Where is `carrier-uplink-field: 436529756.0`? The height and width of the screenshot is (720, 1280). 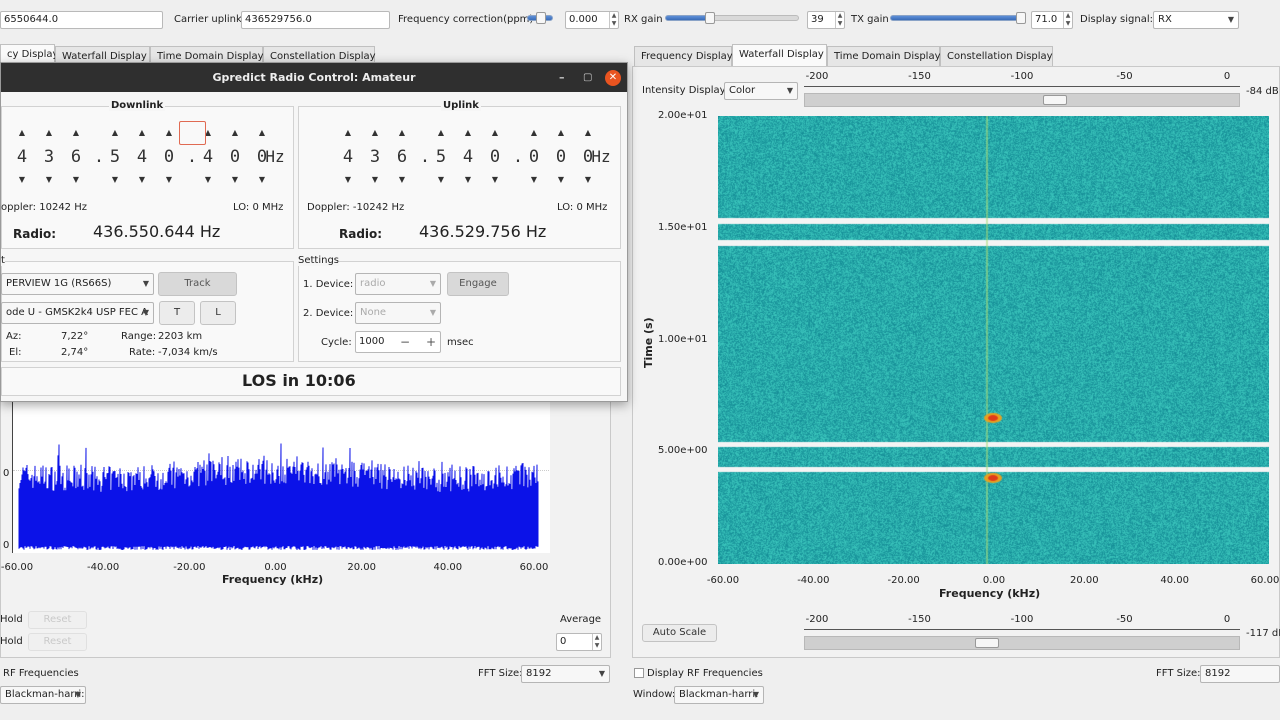
carrier-uplink-field: 436529756.0 is located at coordinates (315, 20).